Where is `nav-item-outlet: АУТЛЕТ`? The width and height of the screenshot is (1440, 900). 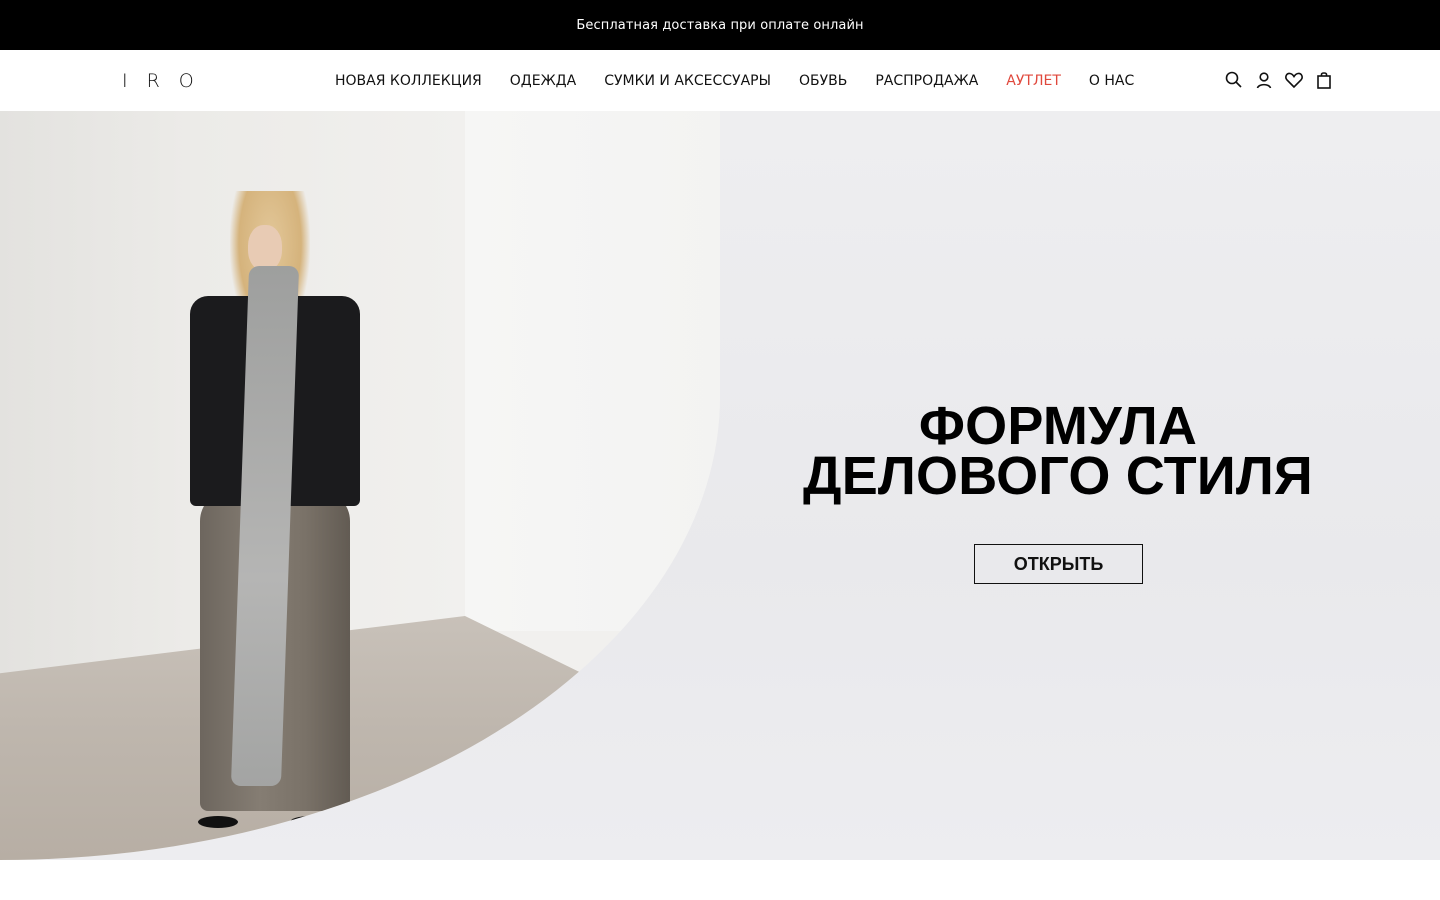
nav-item-outlet: АУТЛЕТ is located at coordinates (1033, 81).